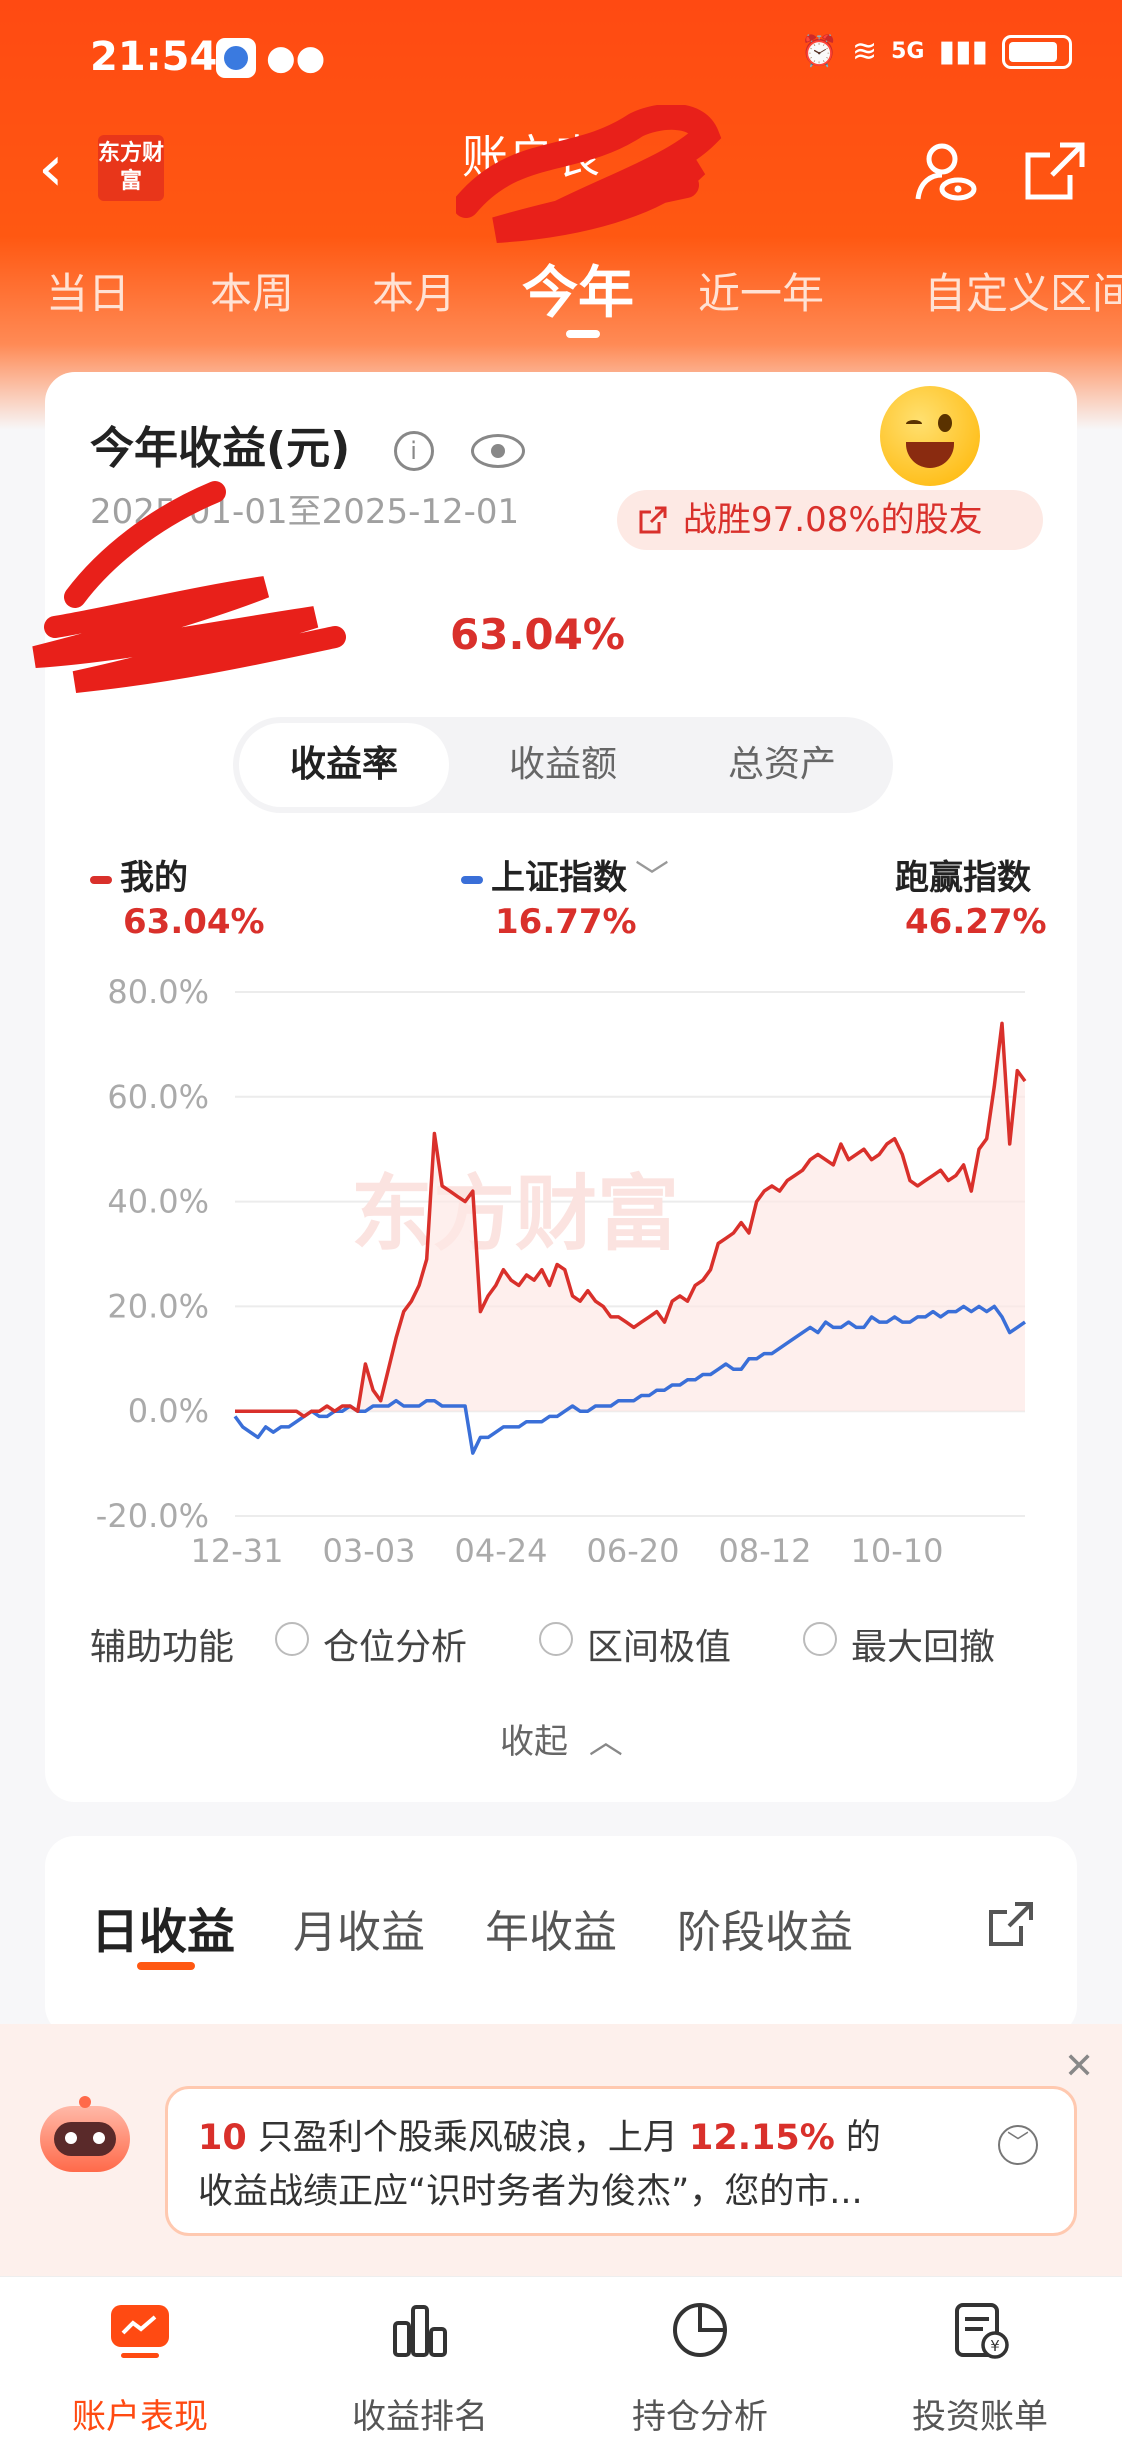  Describe the element at coordinates (140, 2359) in the screenshot. I see `nav-account-performance: 账户表现` at that location.